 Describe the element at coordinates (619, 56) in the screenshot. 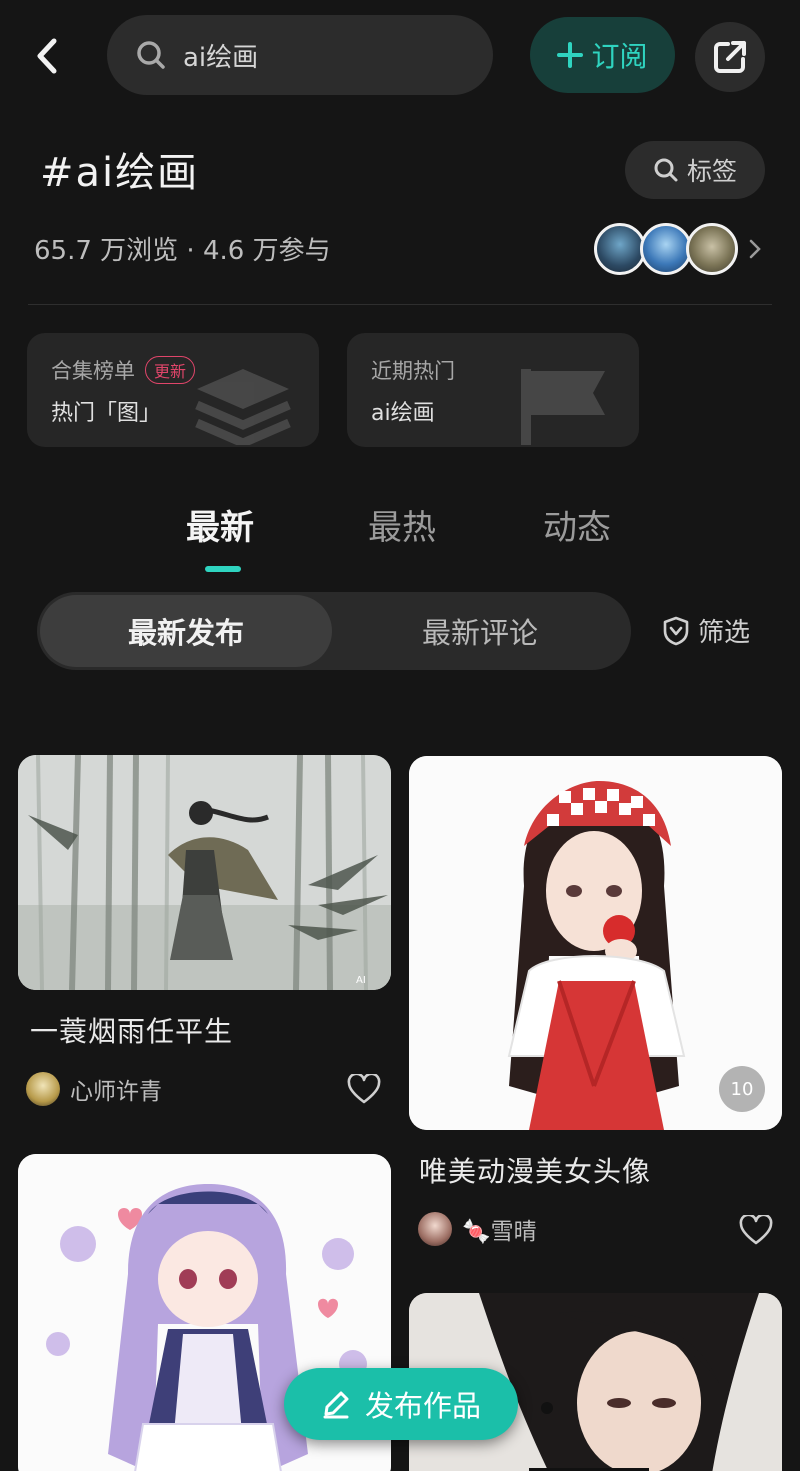

I see `subscribe-label: 订阅` at that location.